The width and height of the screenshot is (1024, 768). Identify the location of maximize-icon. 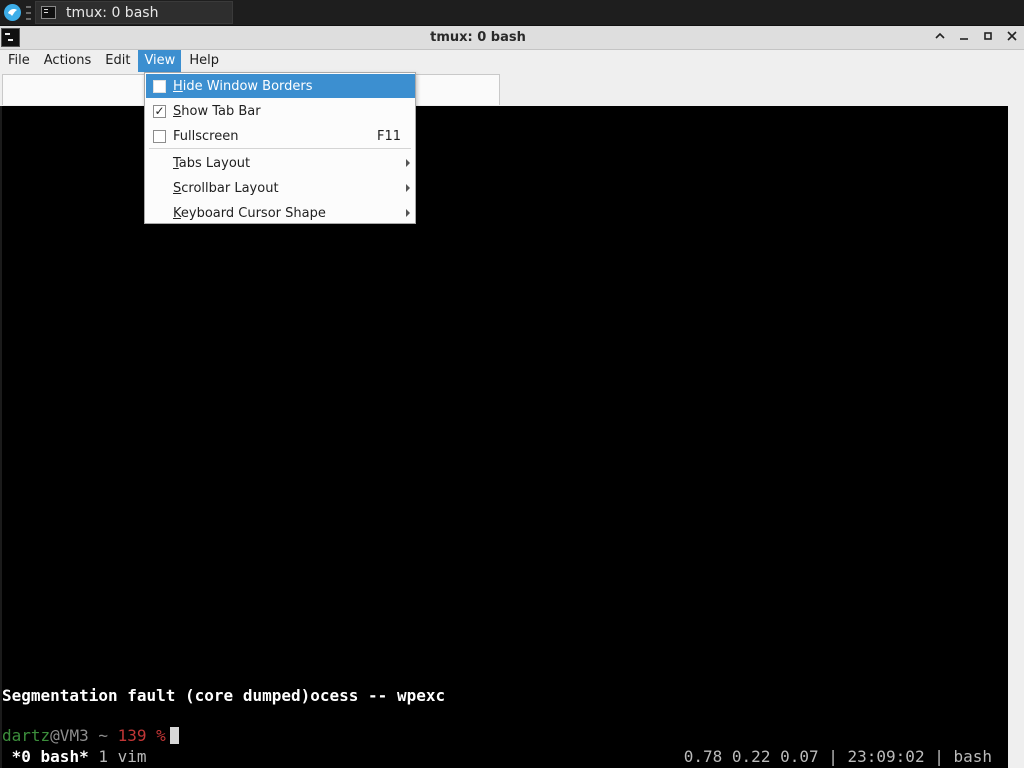
(988, 36).